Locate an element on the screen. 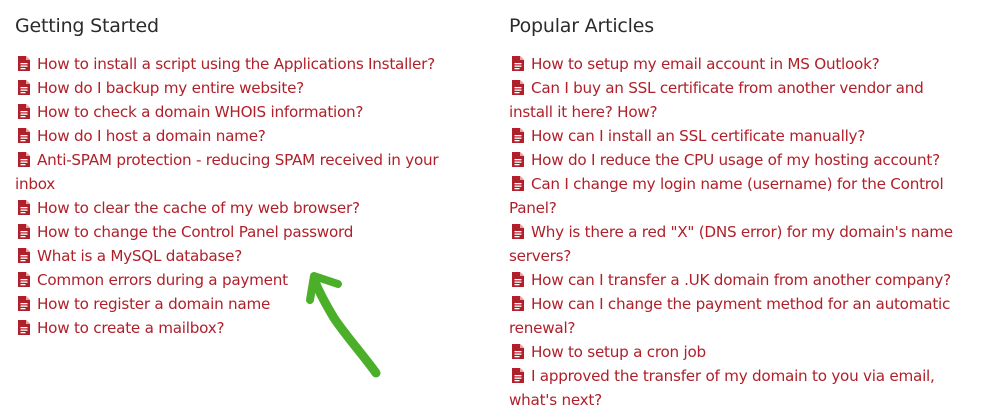  article-link: How to register a domain name is located at coordinates (153, 304).